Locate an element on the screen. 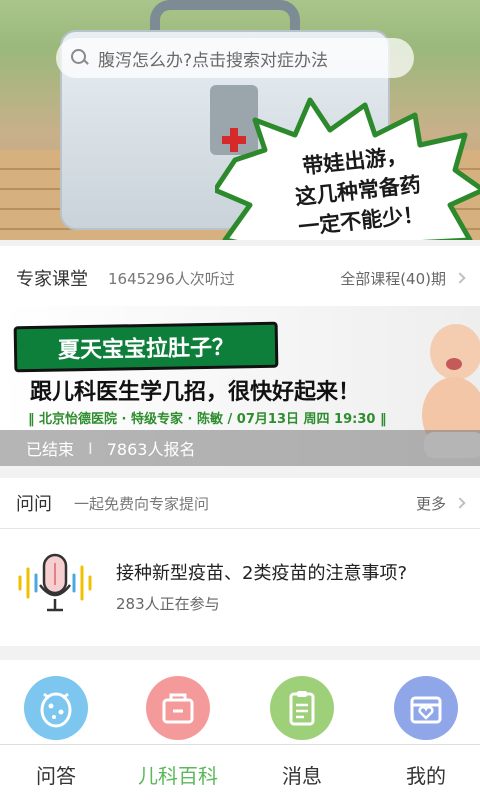 The image size is (480, 800). search-bar: 腹泻怎么办?点击搜索对症办法 is located at coordinates (235, 58).